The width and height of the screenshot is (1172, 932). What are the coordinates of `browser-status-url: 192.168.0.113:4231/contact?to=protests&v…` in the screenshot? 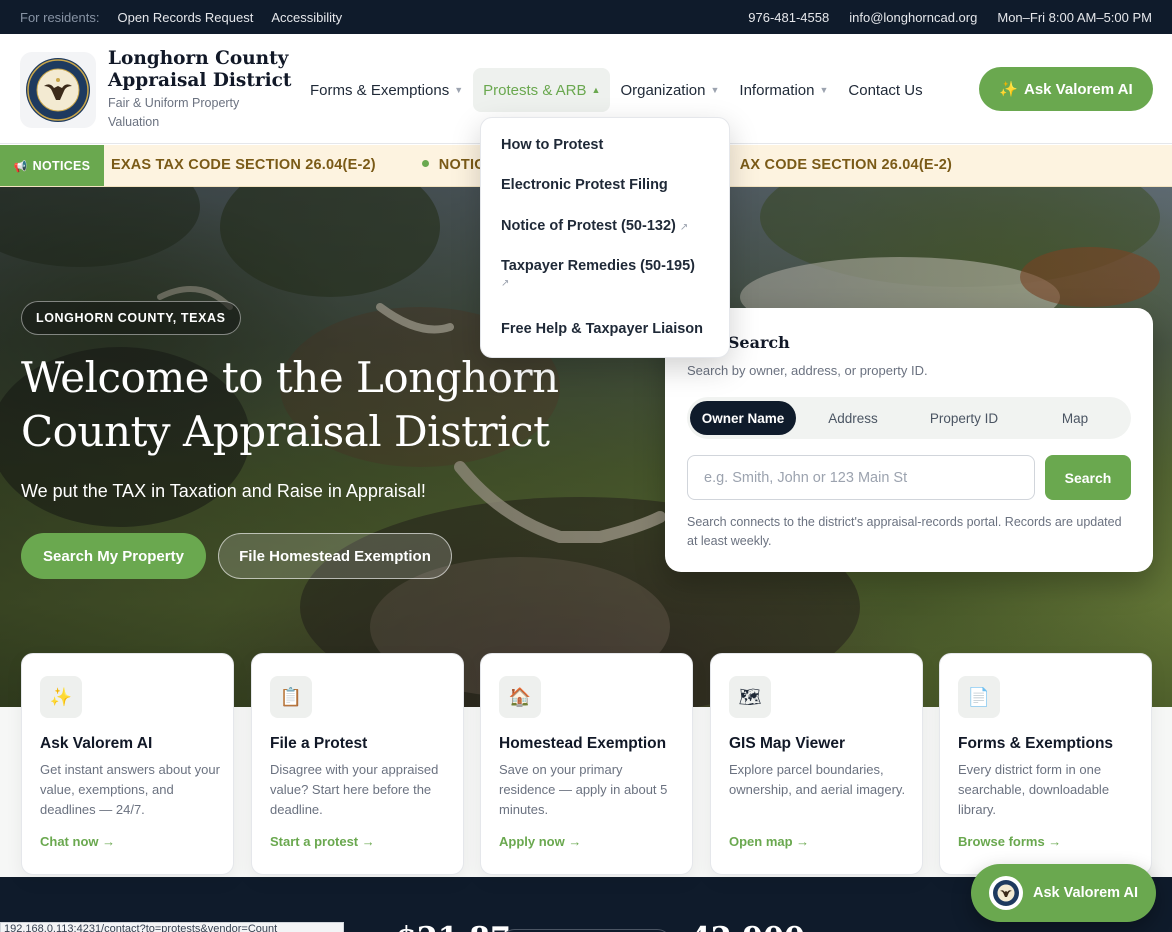 It's located at (172, 927).